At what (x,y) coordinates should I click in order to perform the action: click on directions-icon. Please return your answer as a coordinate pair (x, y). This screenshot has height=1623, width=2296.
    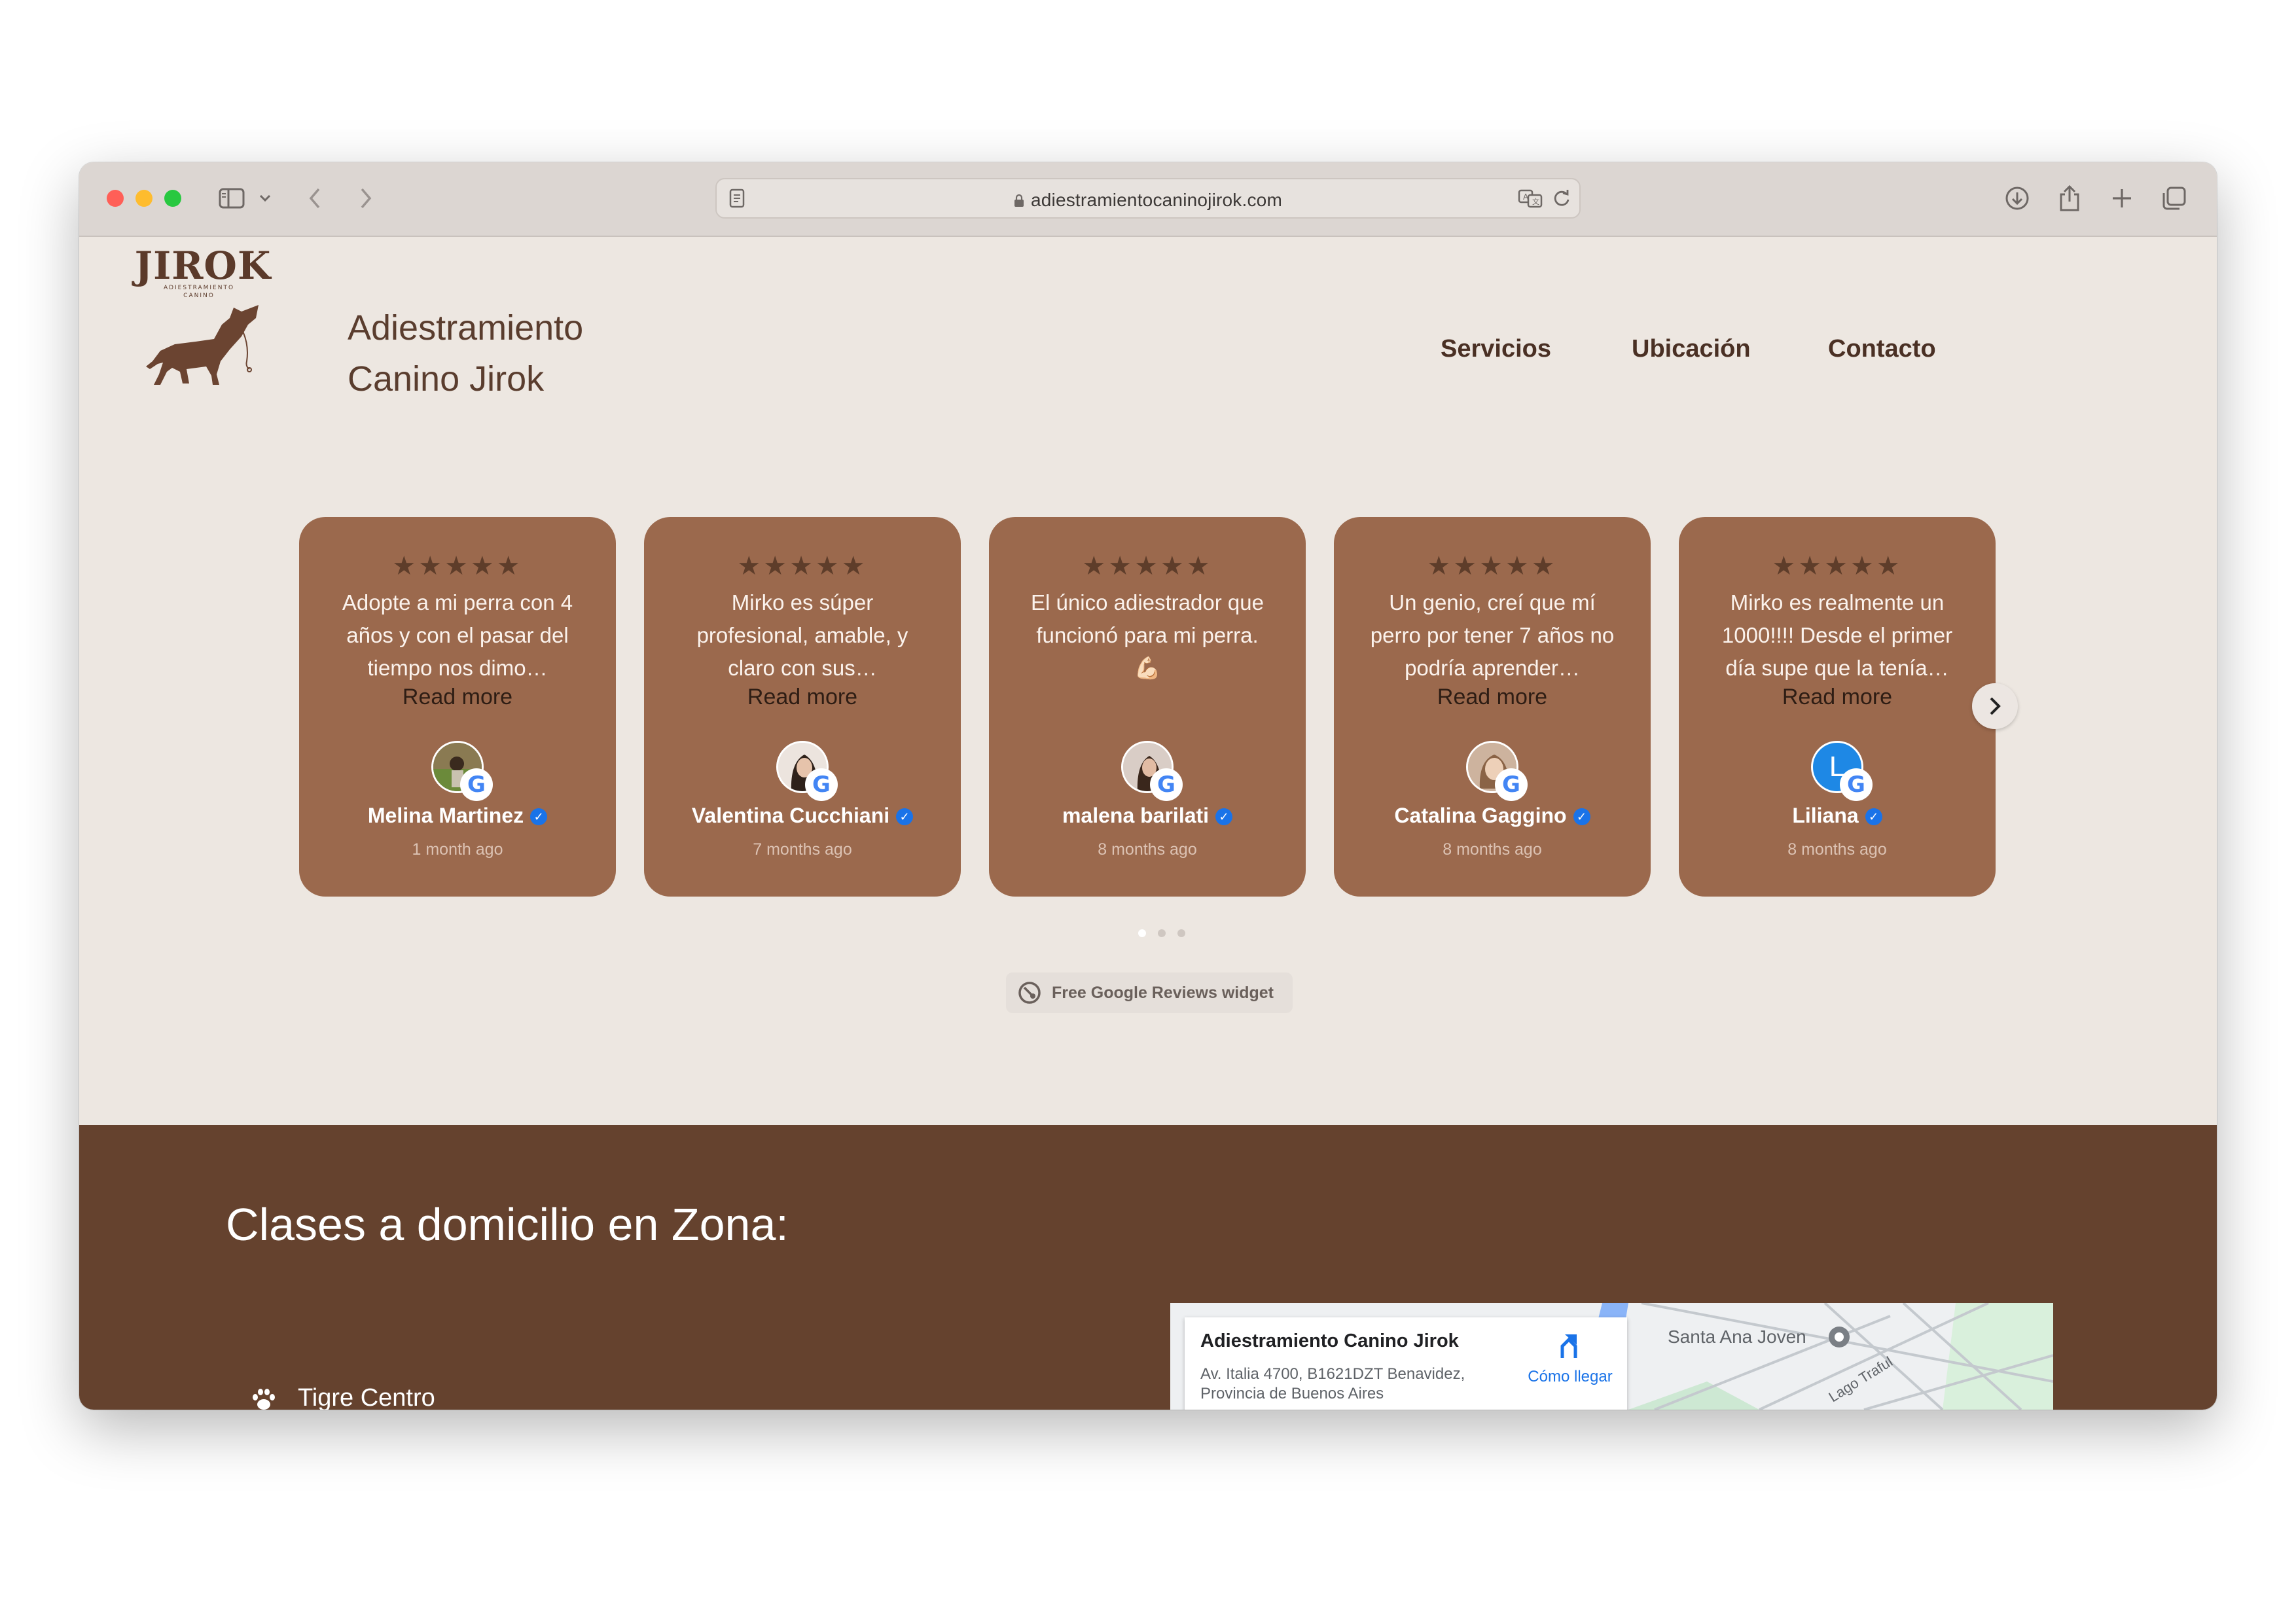
    Looking at the image, I should click on (1568, 1346).